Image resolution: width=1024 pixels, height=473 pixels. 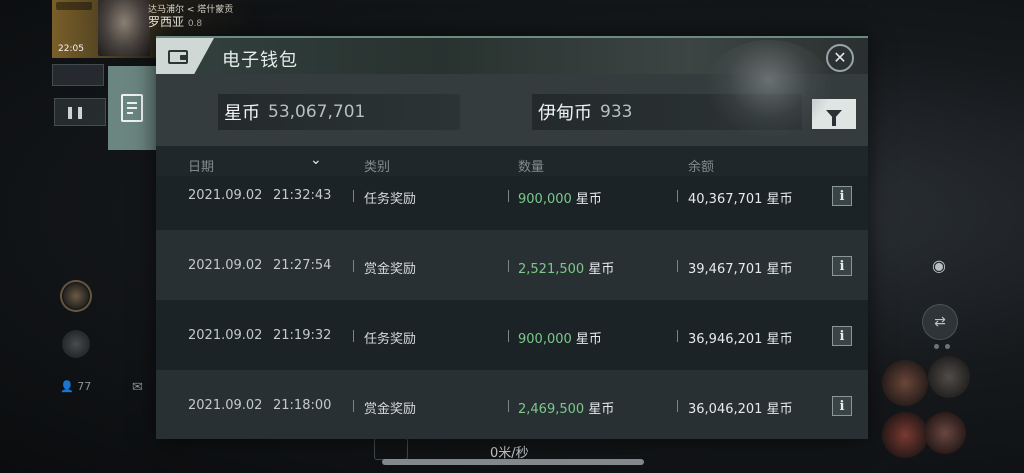 What do you see at coordinates (740, 339) in the screenshot?
I see `row-balance: 36,946,201 星币` at bounding box center [740, 339].